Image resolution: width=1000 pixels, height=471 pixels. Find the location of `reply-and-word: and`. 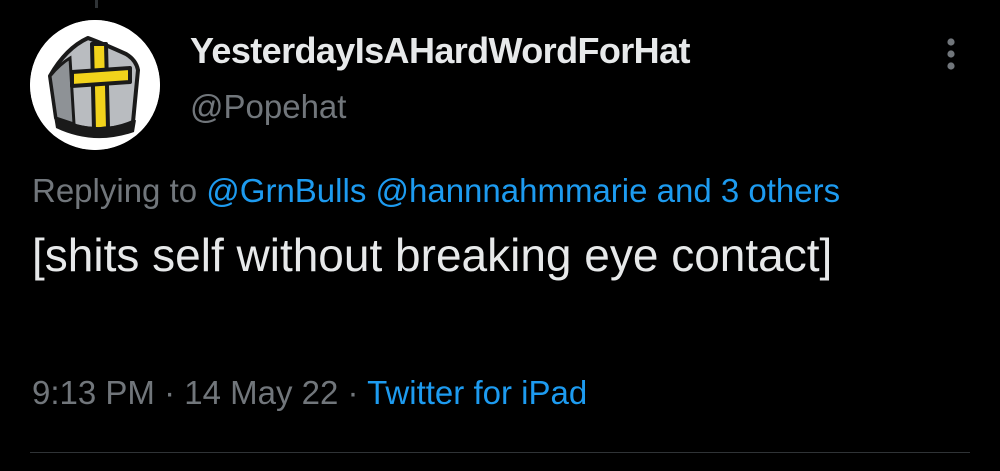

reply-and-word: and is located at coordinates (684, 190).